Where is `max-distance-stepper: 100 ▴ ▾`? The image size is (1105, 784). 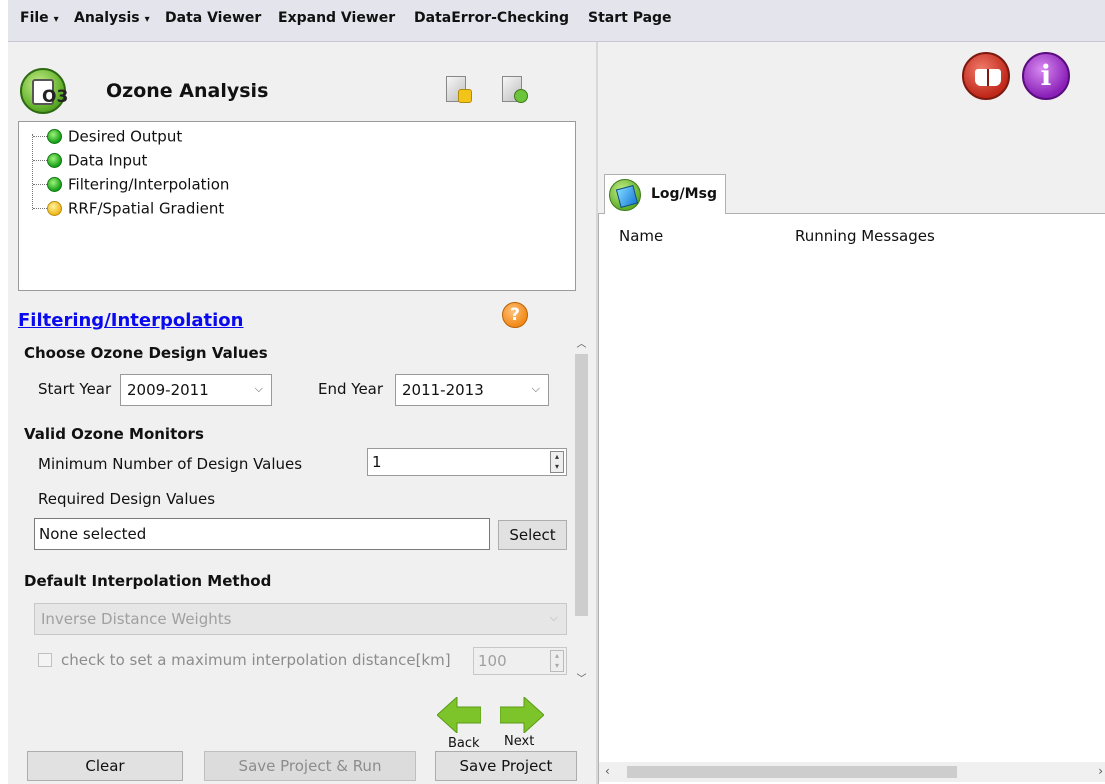 max-distance-stepper: 100 ▴ ▾ is located at coordinates (520, 661).